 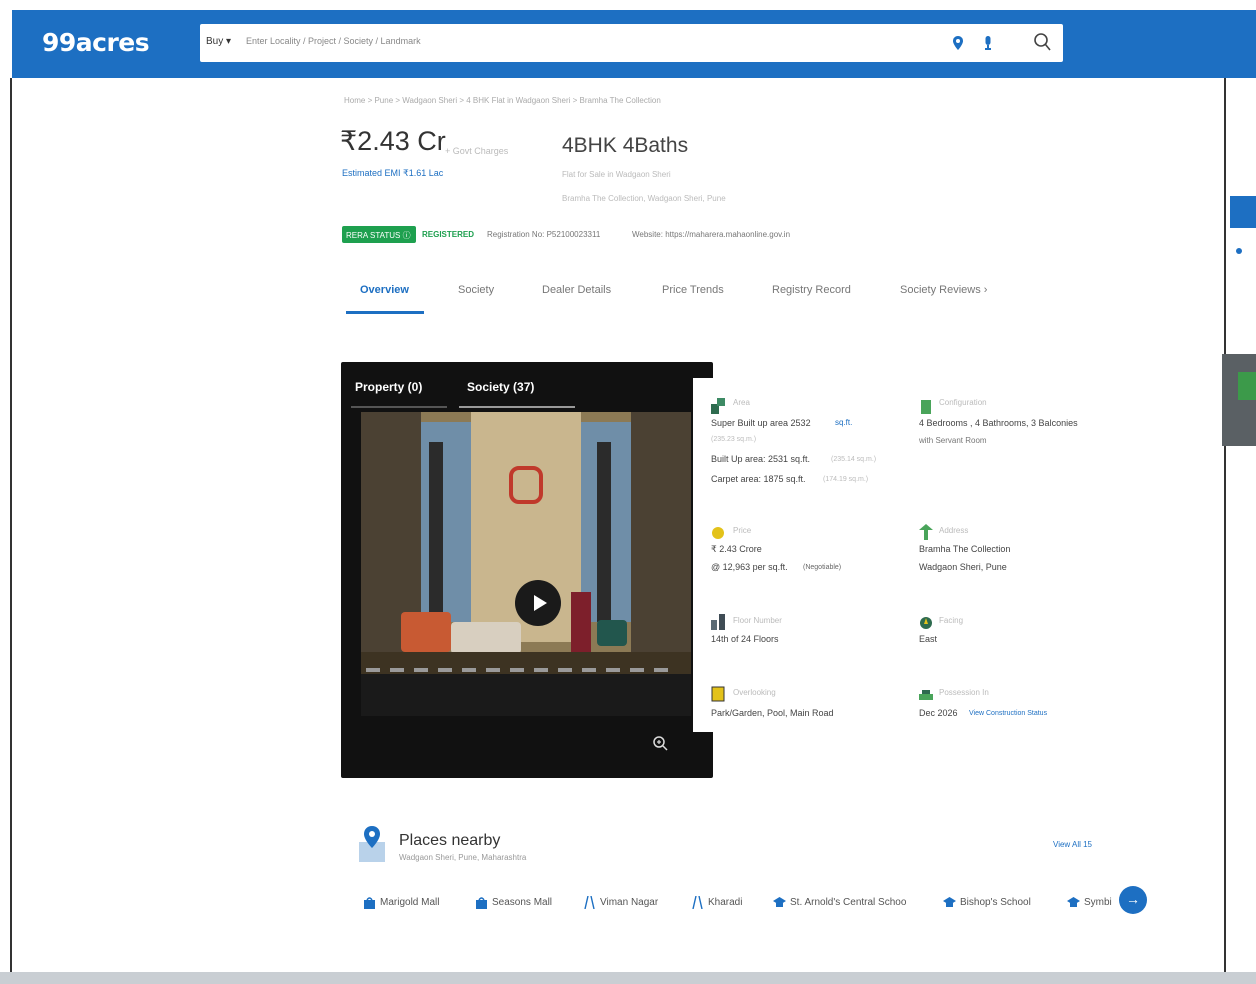 I want to click on next-arrow-button: →, so click(x=1133, y=900).